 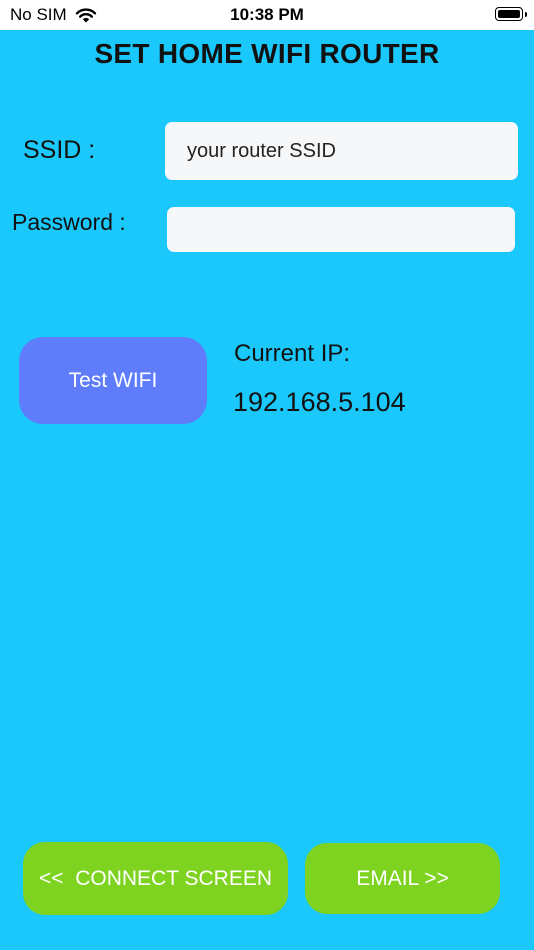 What do you see at coordinates (341, 151) in the screenshot?
I see `ssid-input` at bounding box center [341, 151].